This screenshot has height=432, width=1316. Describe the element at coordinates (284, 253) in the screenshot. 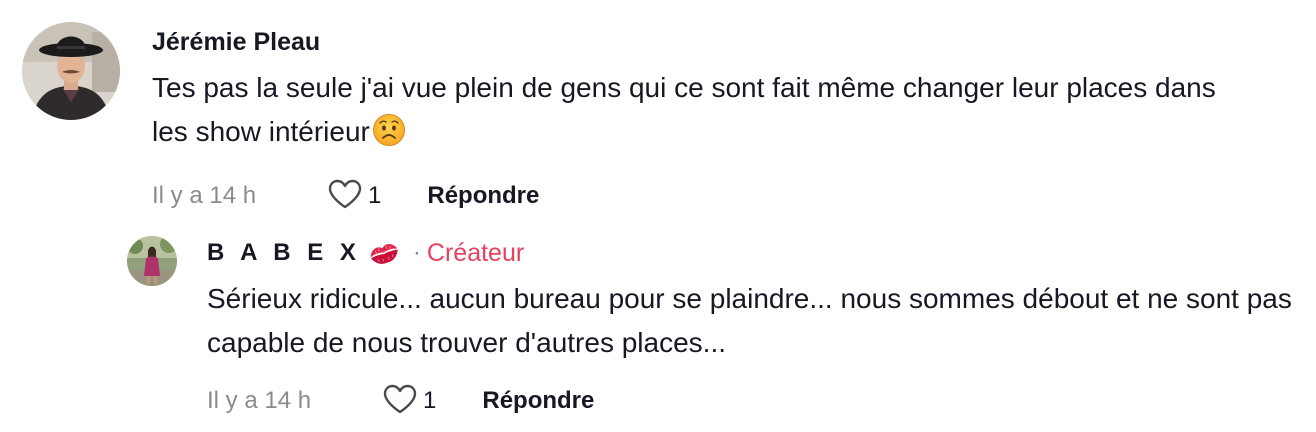

I see `author-name: B A B E X` at that location.